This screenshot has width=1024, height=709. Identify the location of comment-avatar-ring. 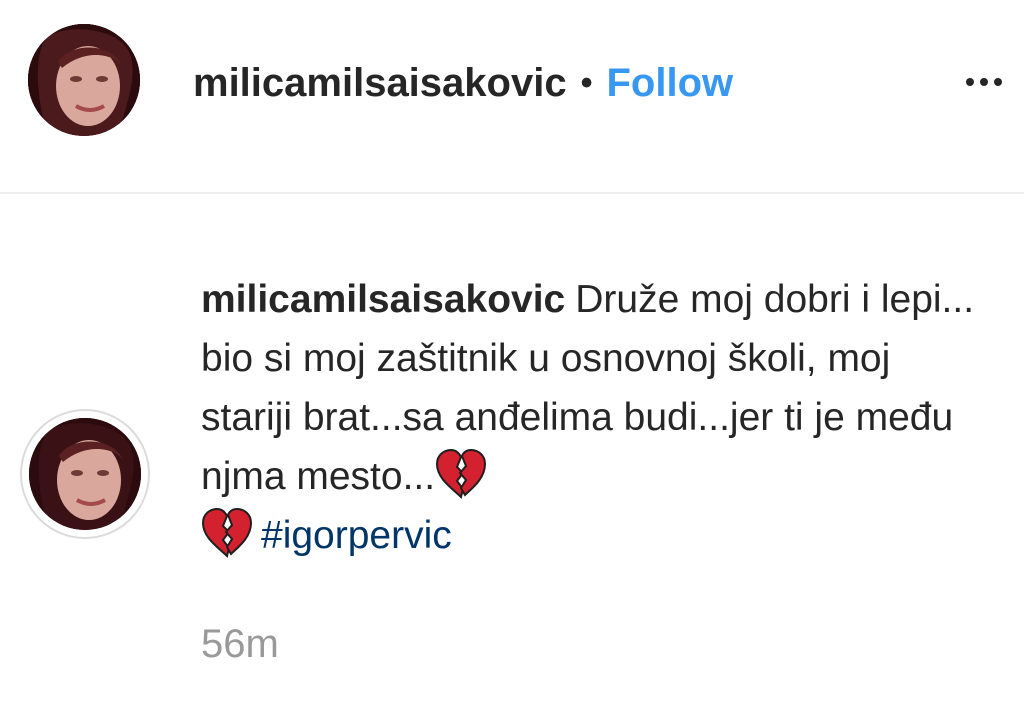
(85, 474).